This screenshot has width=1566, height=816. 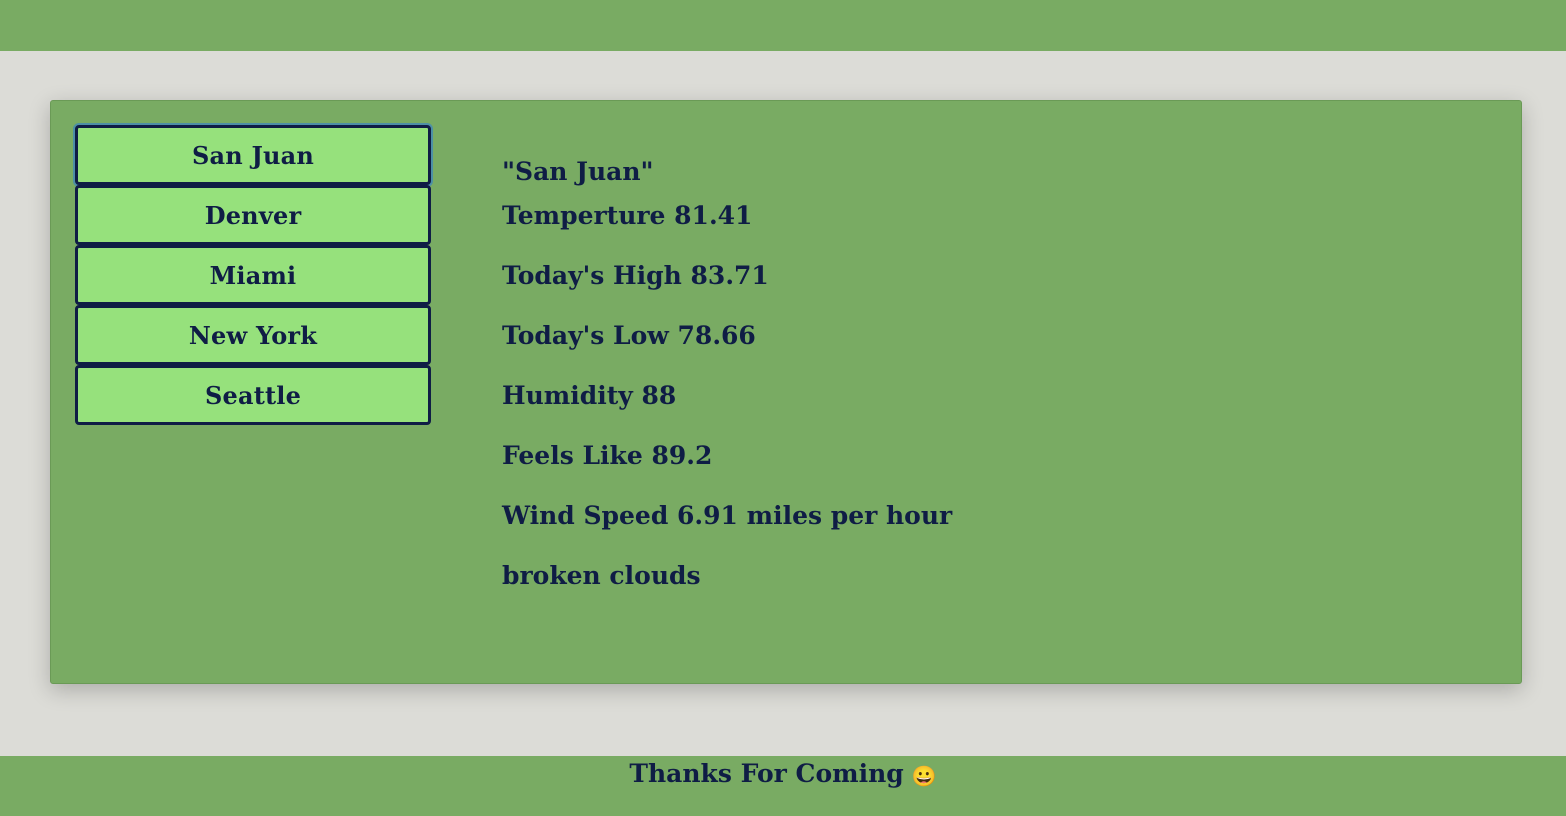 What do you see at coordinates (766, 773) in the screenshot?
I see `footer-text: Thanks For Coming` at bounding box center [766, 773].